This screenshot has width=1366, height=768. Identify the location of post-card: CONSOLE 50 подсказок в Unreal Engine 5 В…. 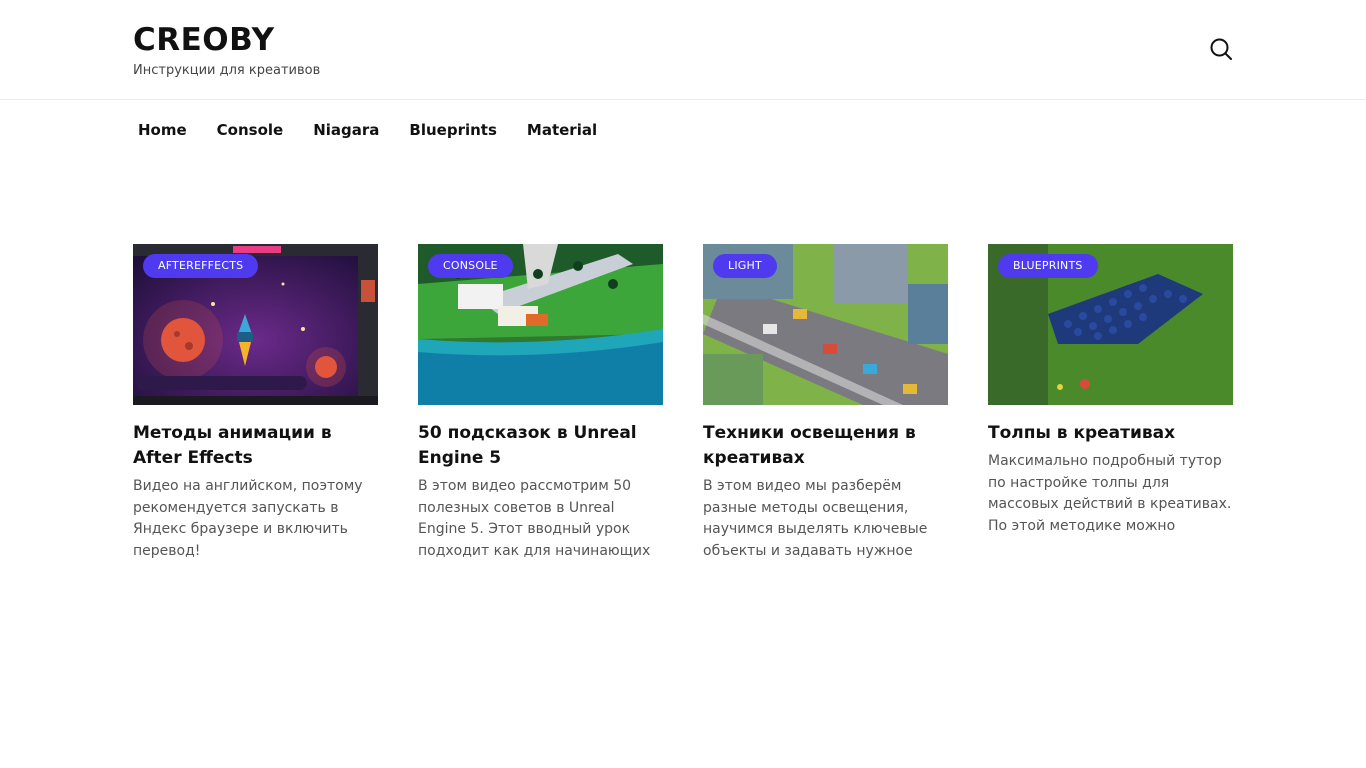
(540, 403).